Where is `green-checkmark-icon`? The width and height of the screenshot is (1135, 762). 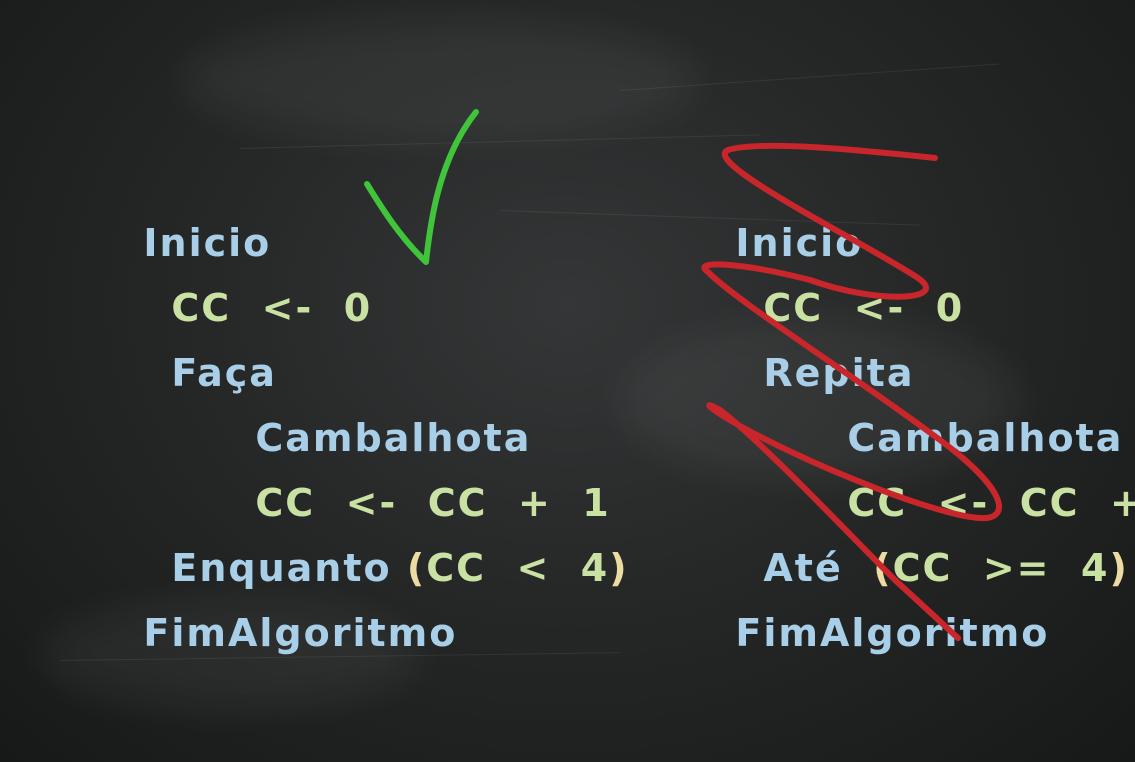 green-checkmark-icon is located at coordinates (421, 187).